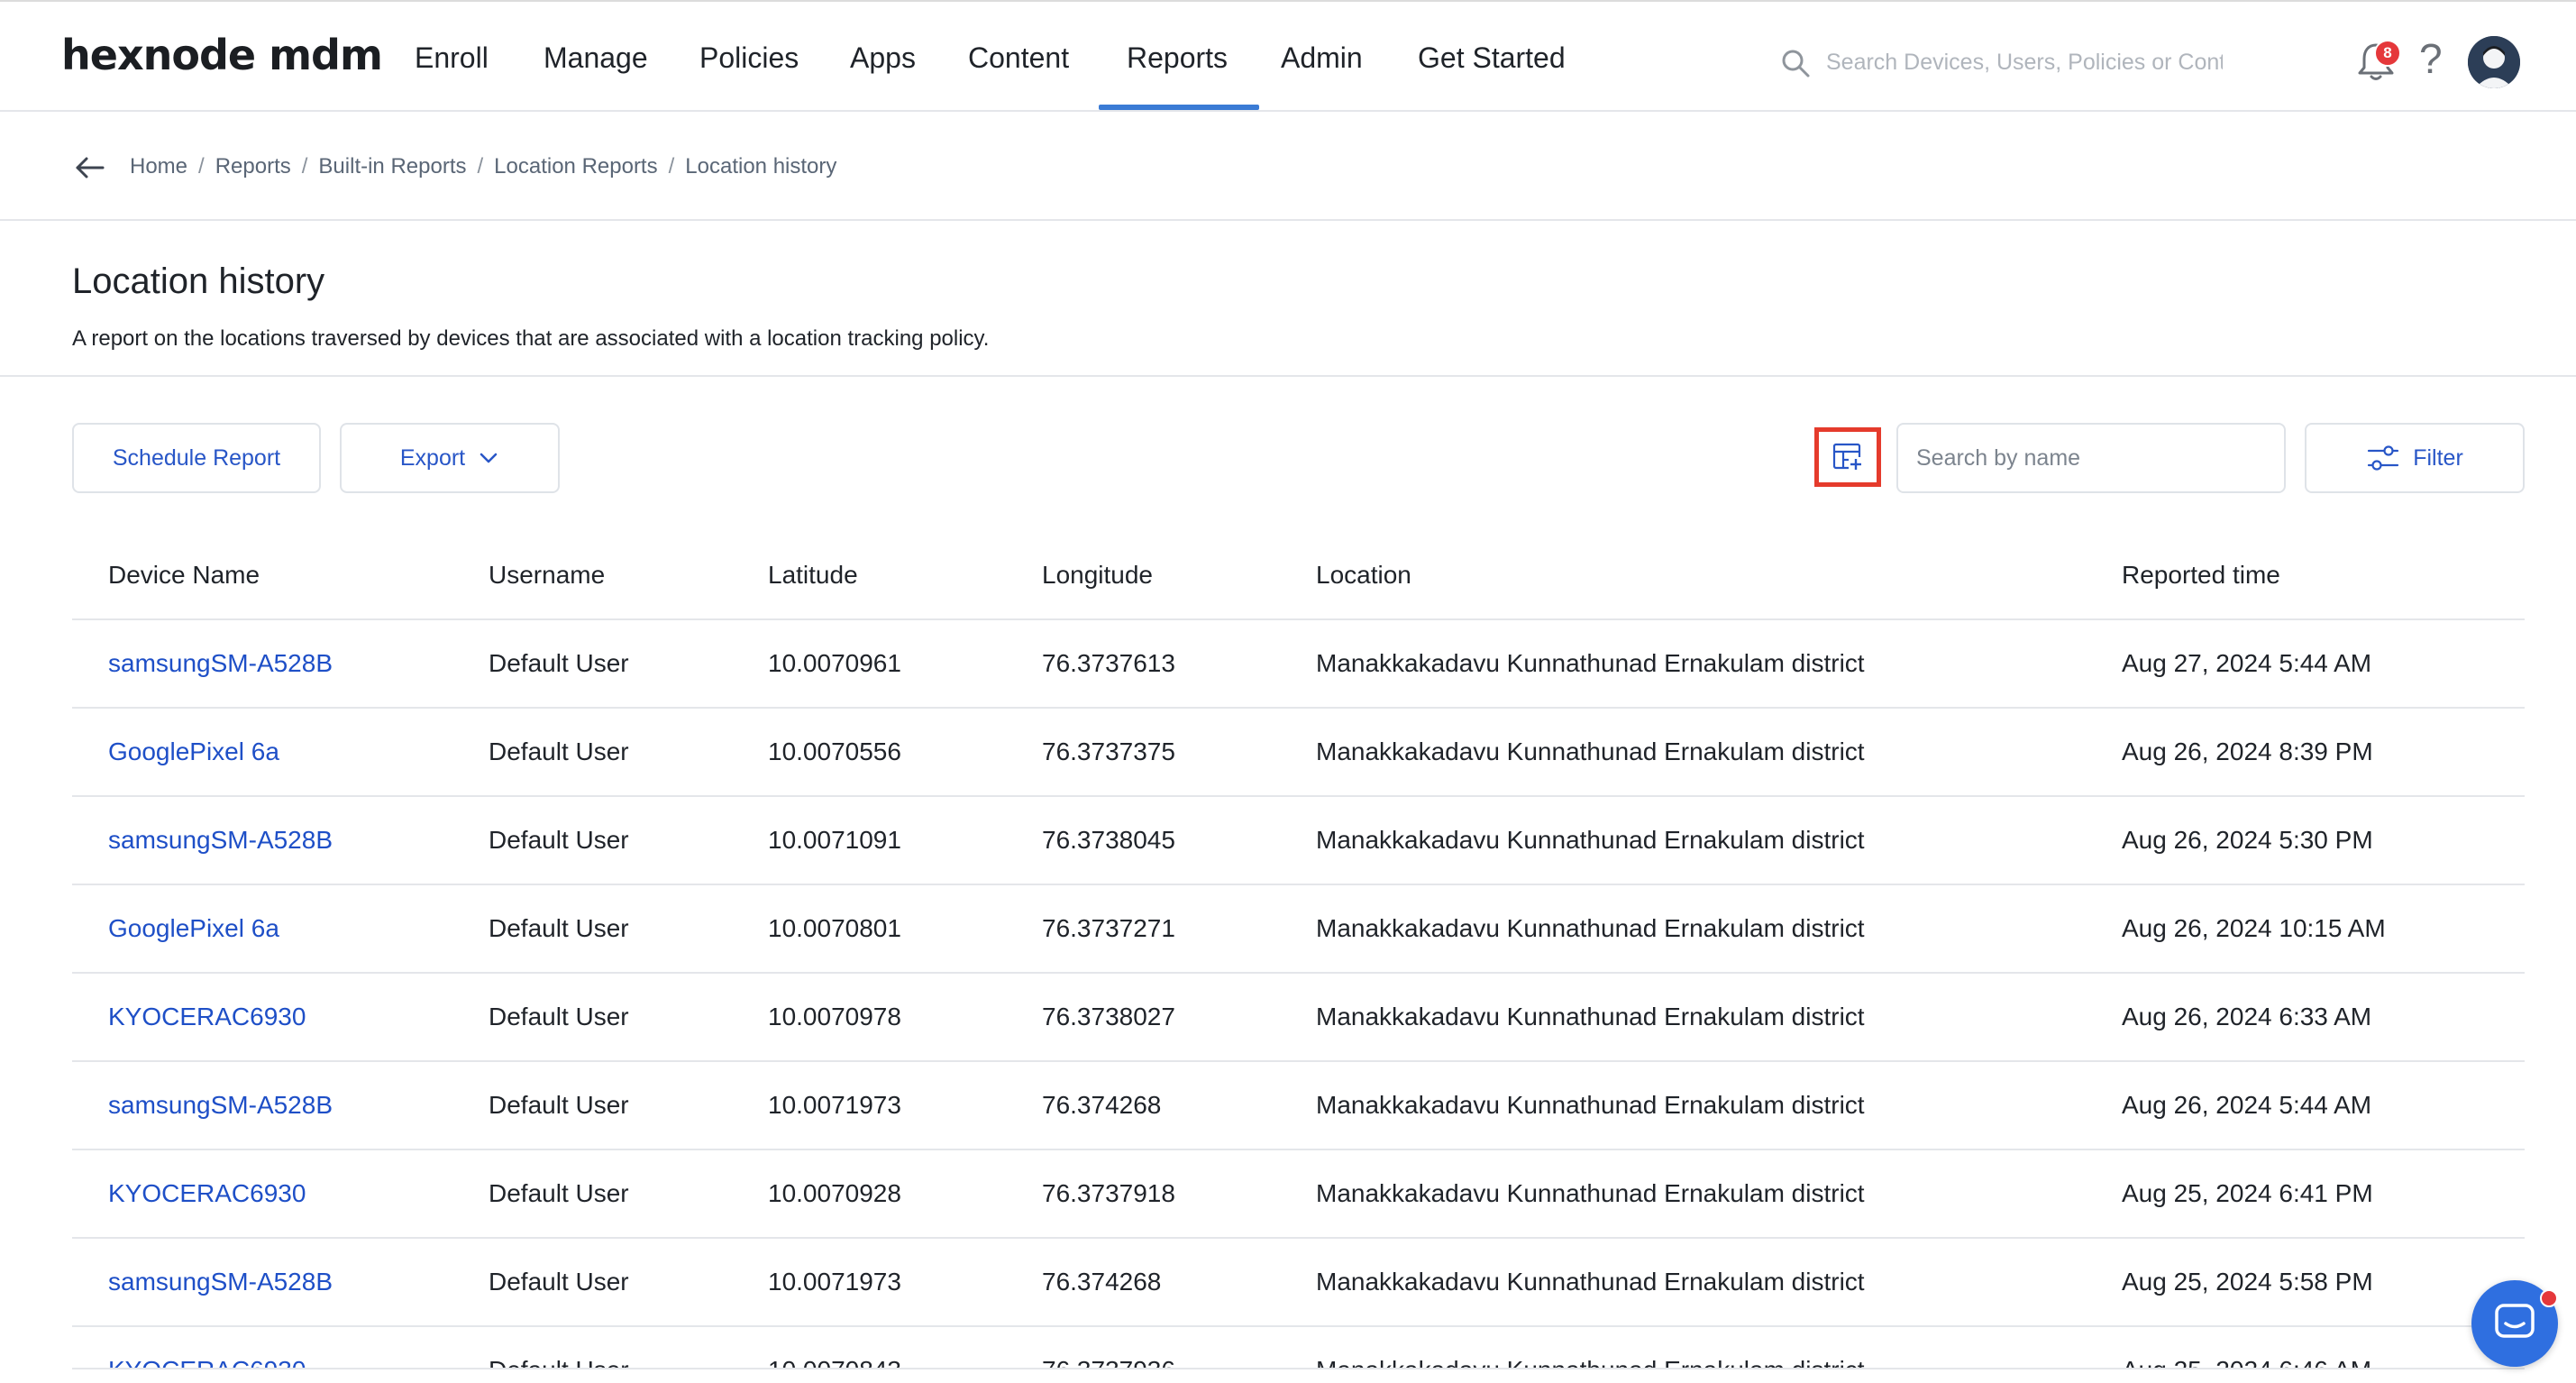 Image resolution: width=2576 pixels, height=1383 pixels. What do you see at coordinates (158, 166) in the screenshot?
I see `breadcrumb-home: Home` at bounding box center [158, 166].